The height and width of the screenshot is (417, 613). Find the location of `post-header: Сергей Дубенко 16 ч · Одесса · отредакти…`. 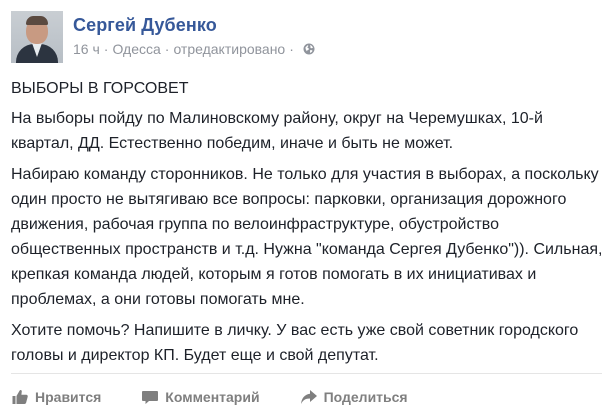

post-header: Сергей Дубенко 16 ч · Одесса · отредакти… is located at coordinates (163, 37).